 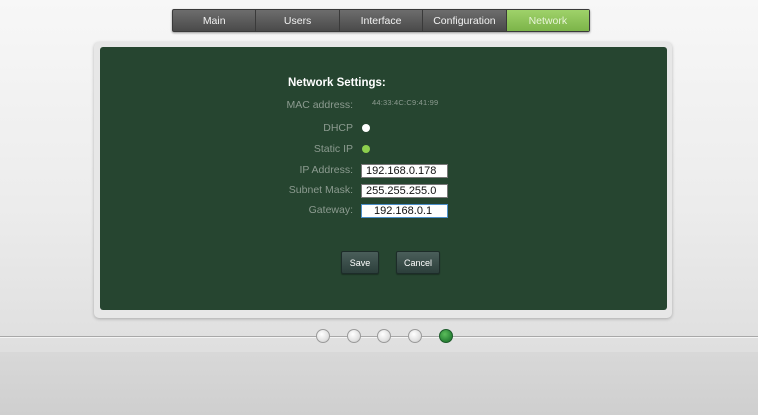 I want to click on gateway-label: Gateway:, so click(x=330, y=210).